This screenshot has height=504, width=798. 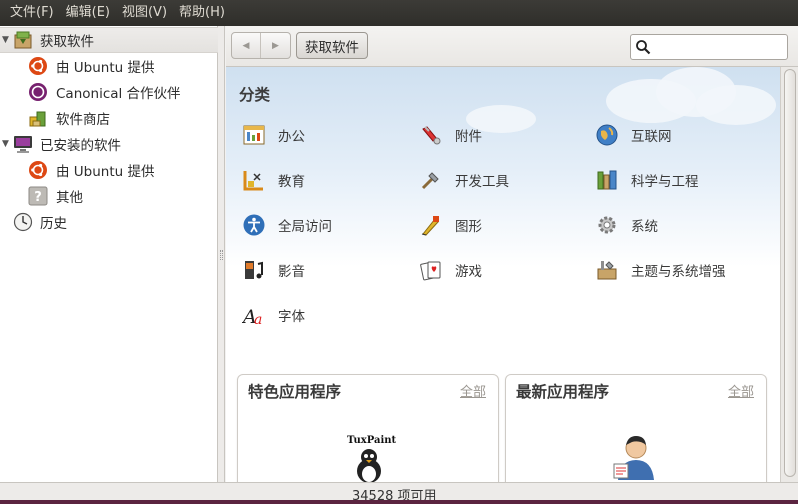 I want to click on sidebar-item-history: 历史, so click(x=109, y=222).